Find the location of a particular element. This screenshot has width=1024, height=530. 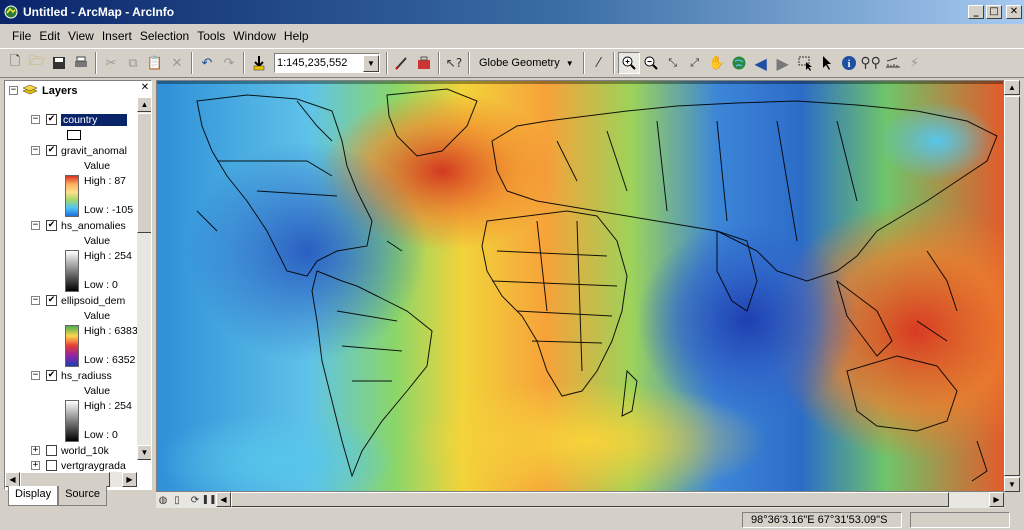

find-binoculars-icon: ⚲⚲ is located at coordinates (871, 63).